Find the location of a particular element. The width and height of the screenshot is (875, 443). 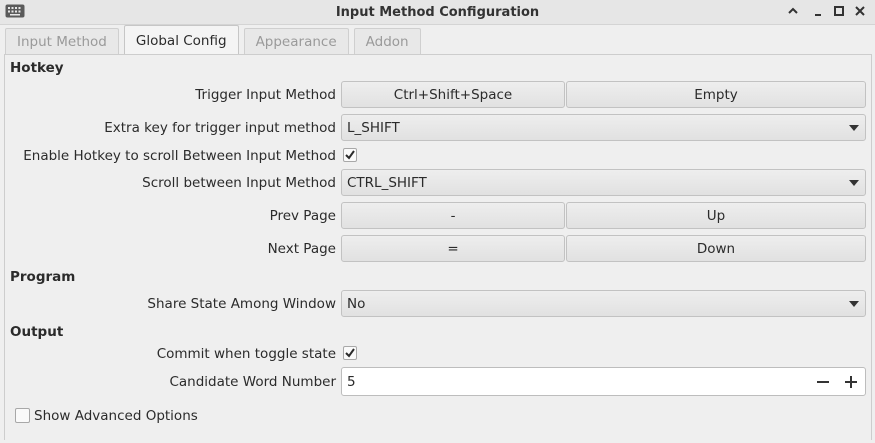

tab-appearance: Appearance is located at coordinates (296, 41).